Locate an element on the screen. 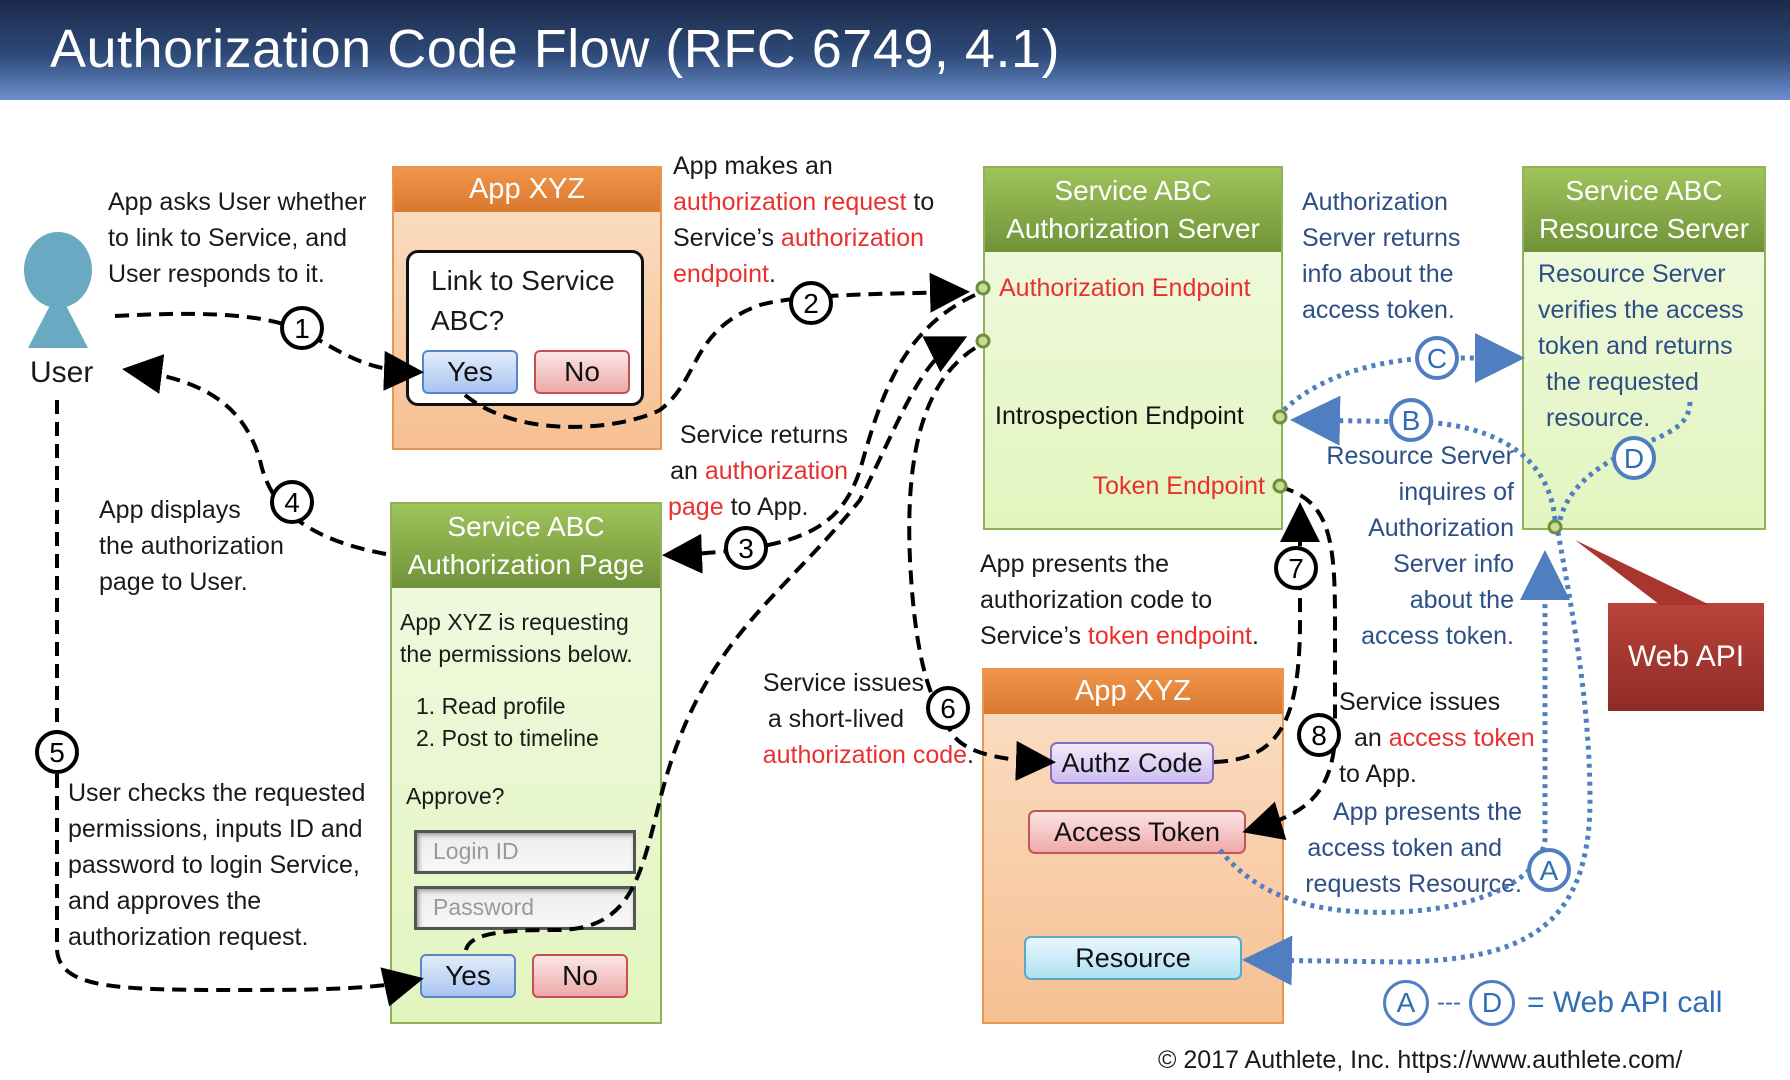 This screenshot has width=1790, height=1080. api-b-line: Resource Server is located at coordinates (1420, 456).